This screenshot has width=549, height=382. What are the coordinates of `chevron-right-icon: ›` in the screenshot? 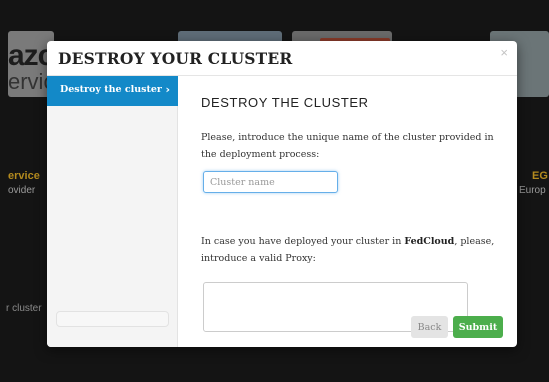 It's located at (167, 89).